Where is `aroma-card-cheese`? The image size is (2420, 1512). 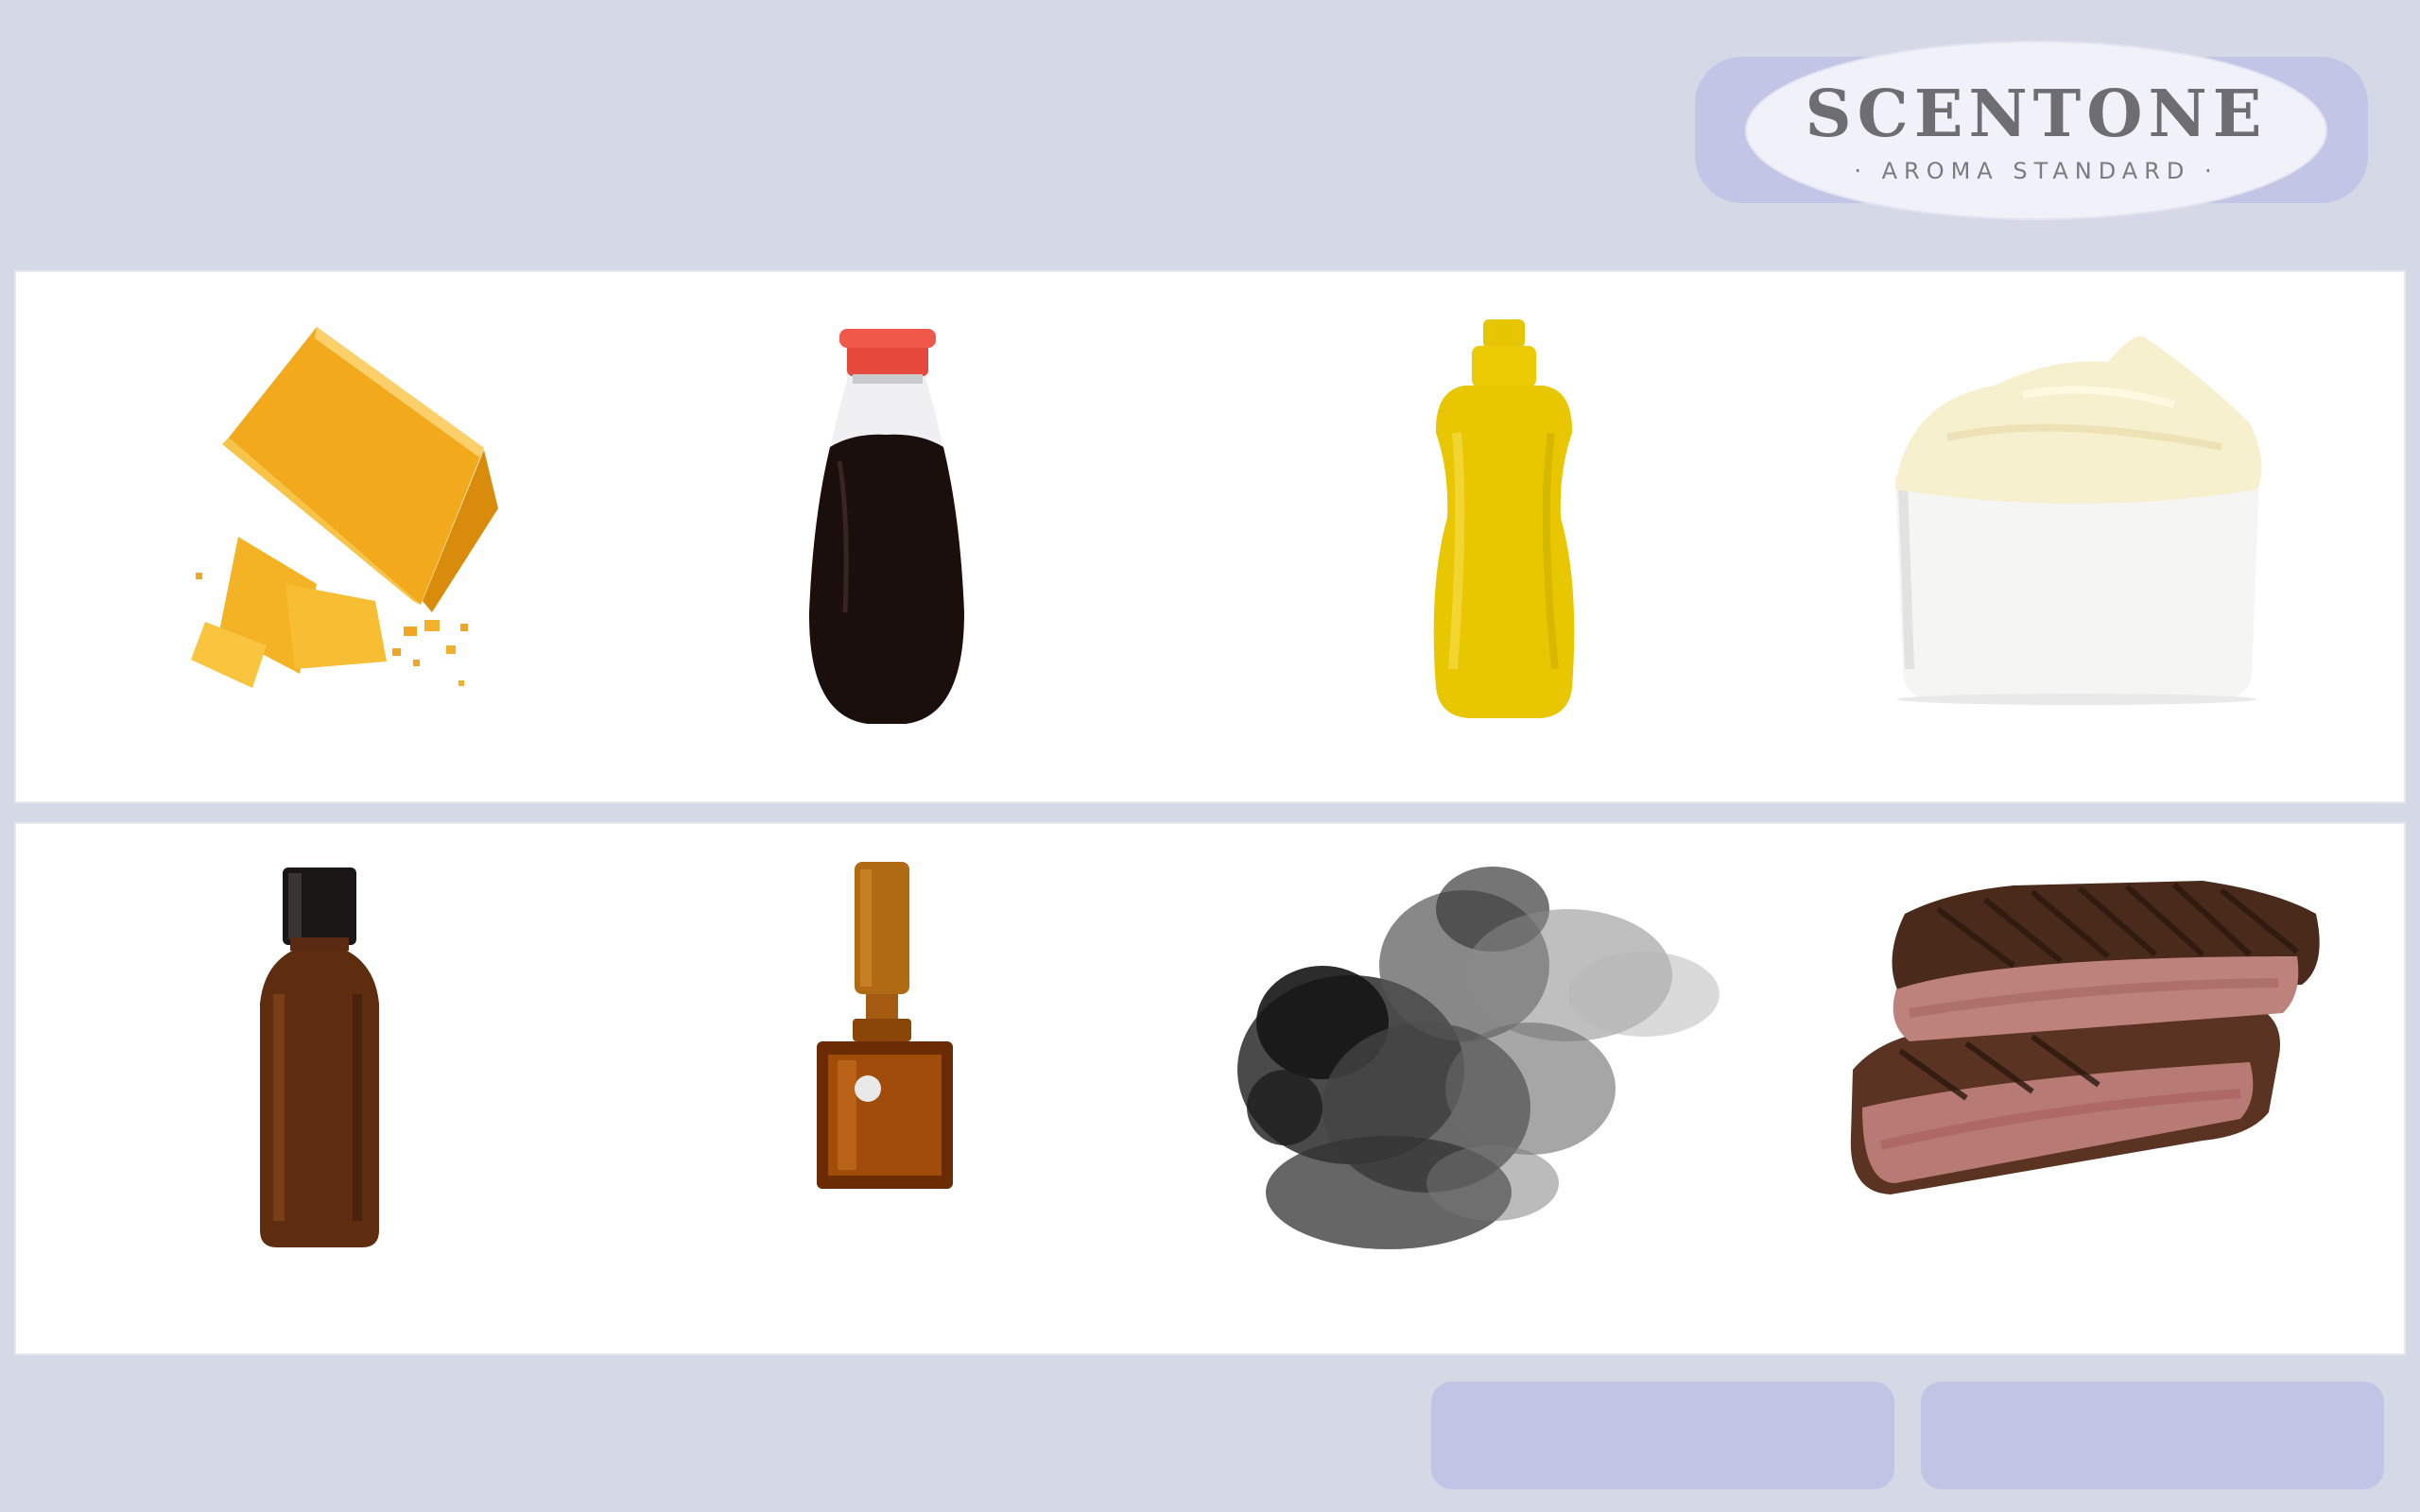
aroma-card-cheese is located at coordinates (314, 536).